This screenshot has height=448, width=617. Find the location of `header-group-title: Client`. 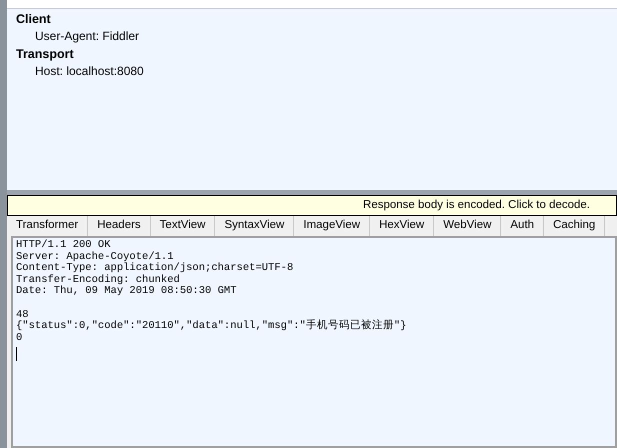

header-group-title: Client is located at coordinates (34, 19).